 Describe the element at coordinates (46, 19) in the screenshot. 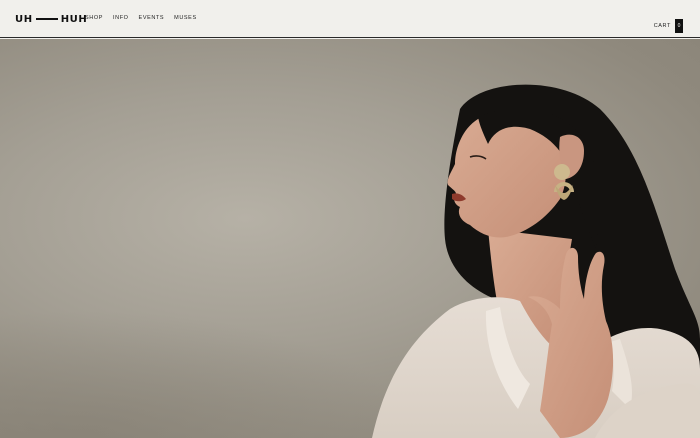

I see `logo-dash` at that location.